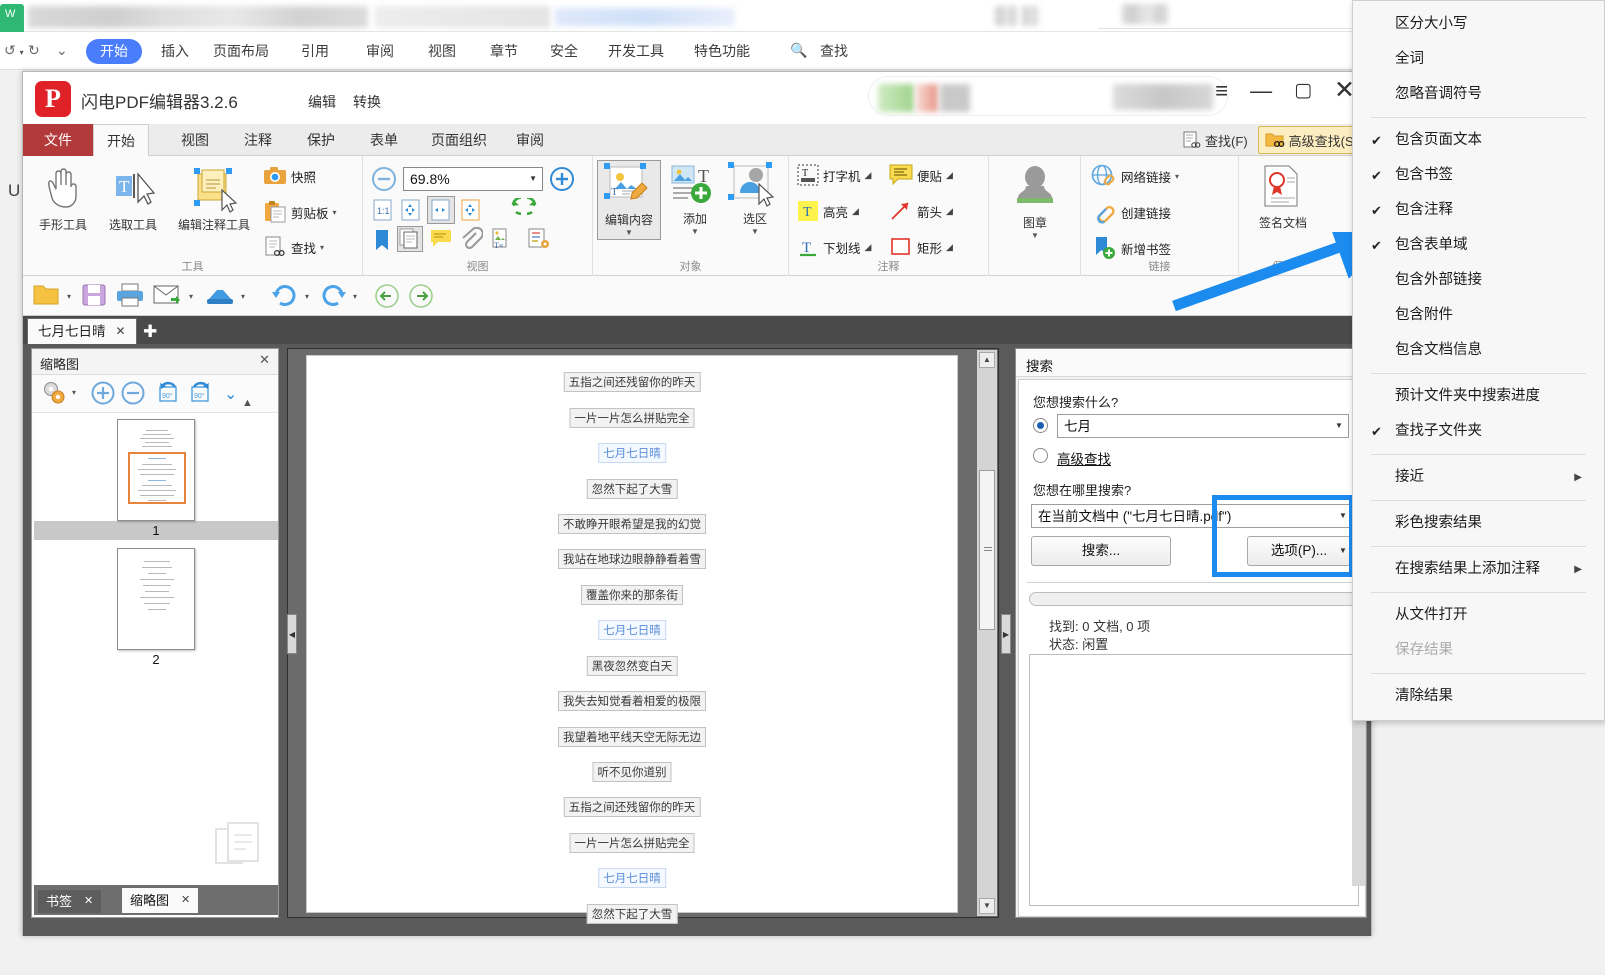 Image resolution: width=1605 pixels, height=975 pixels. Describe the element at coordinates (1006, 634) in the screenshot. I see `right-splitter-handle: ▶` at that location.